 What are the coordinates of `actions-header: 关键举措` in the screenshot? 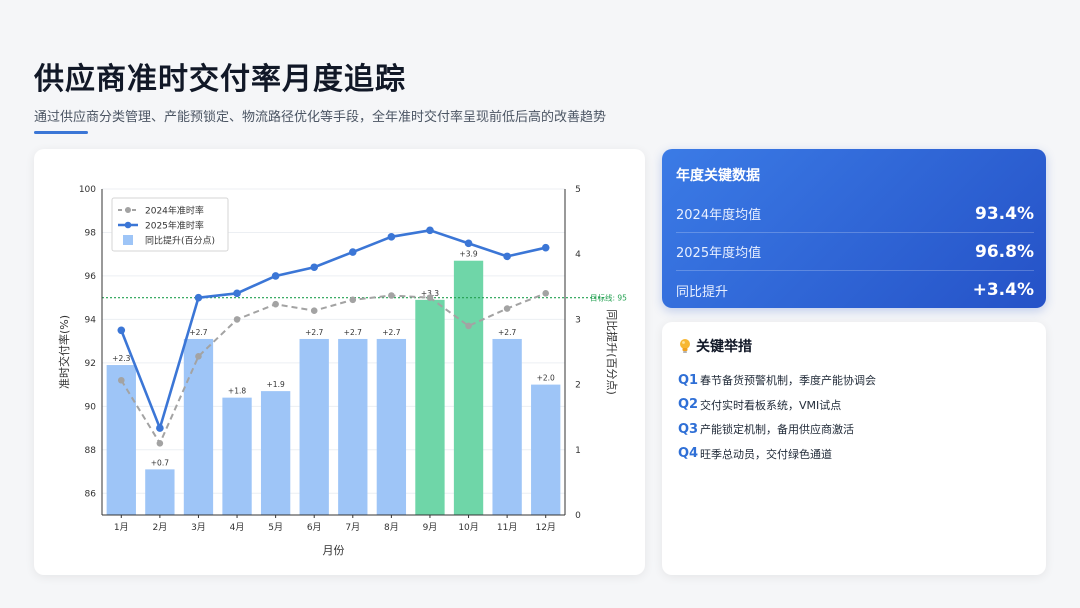 It's located at (855, 346).